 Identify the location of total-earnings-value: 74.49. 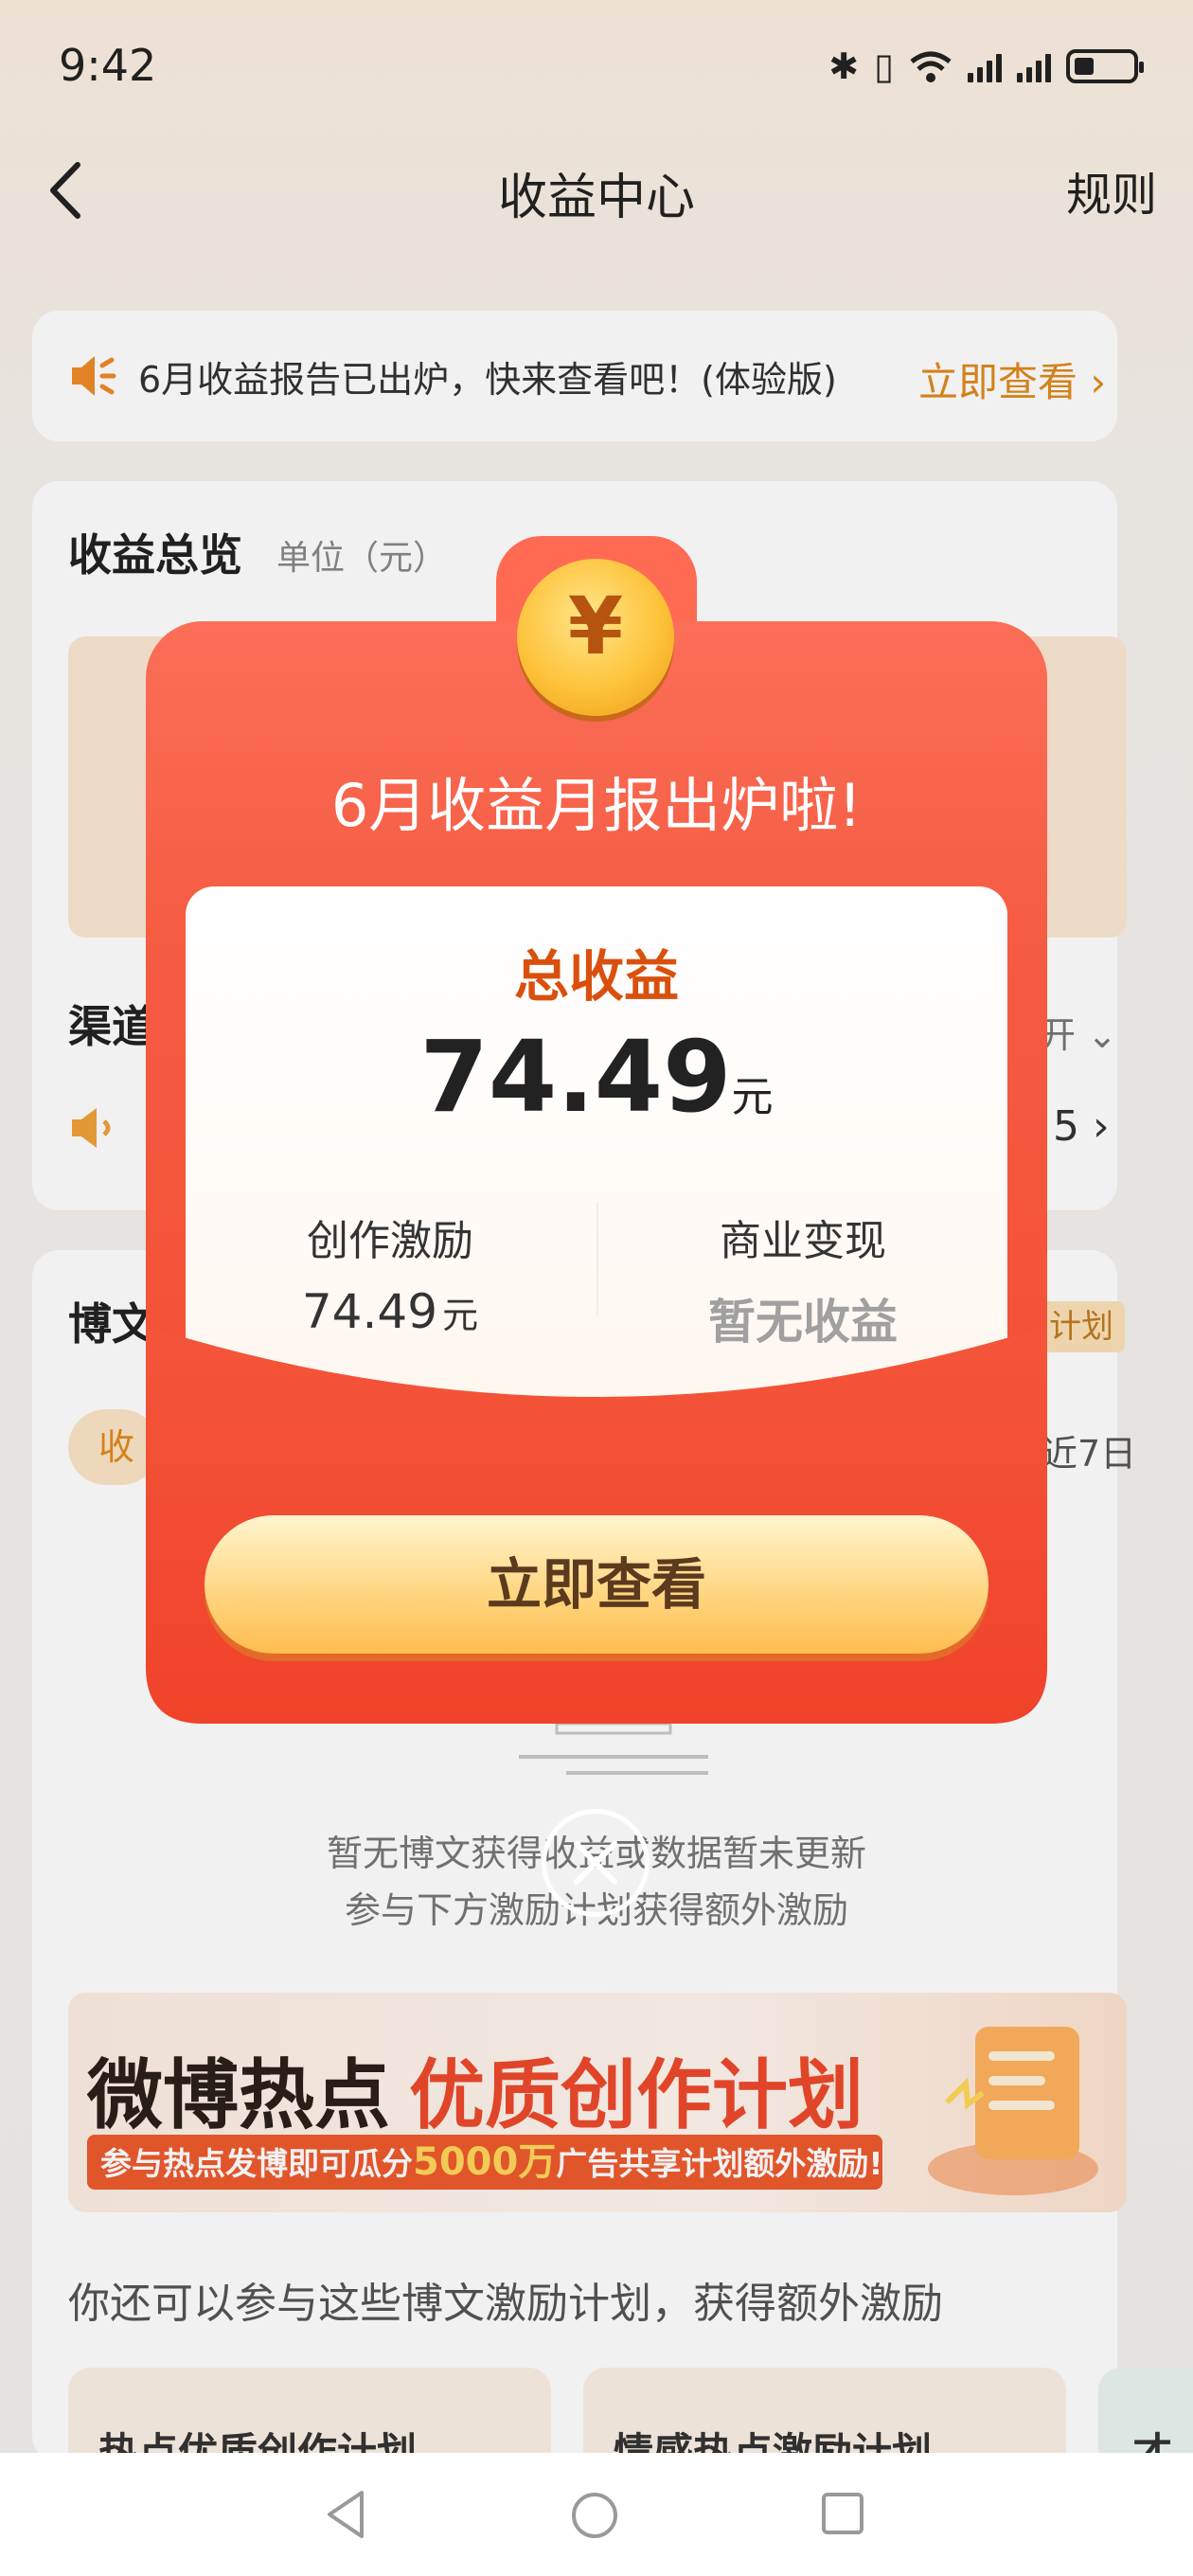
(575, 1077).